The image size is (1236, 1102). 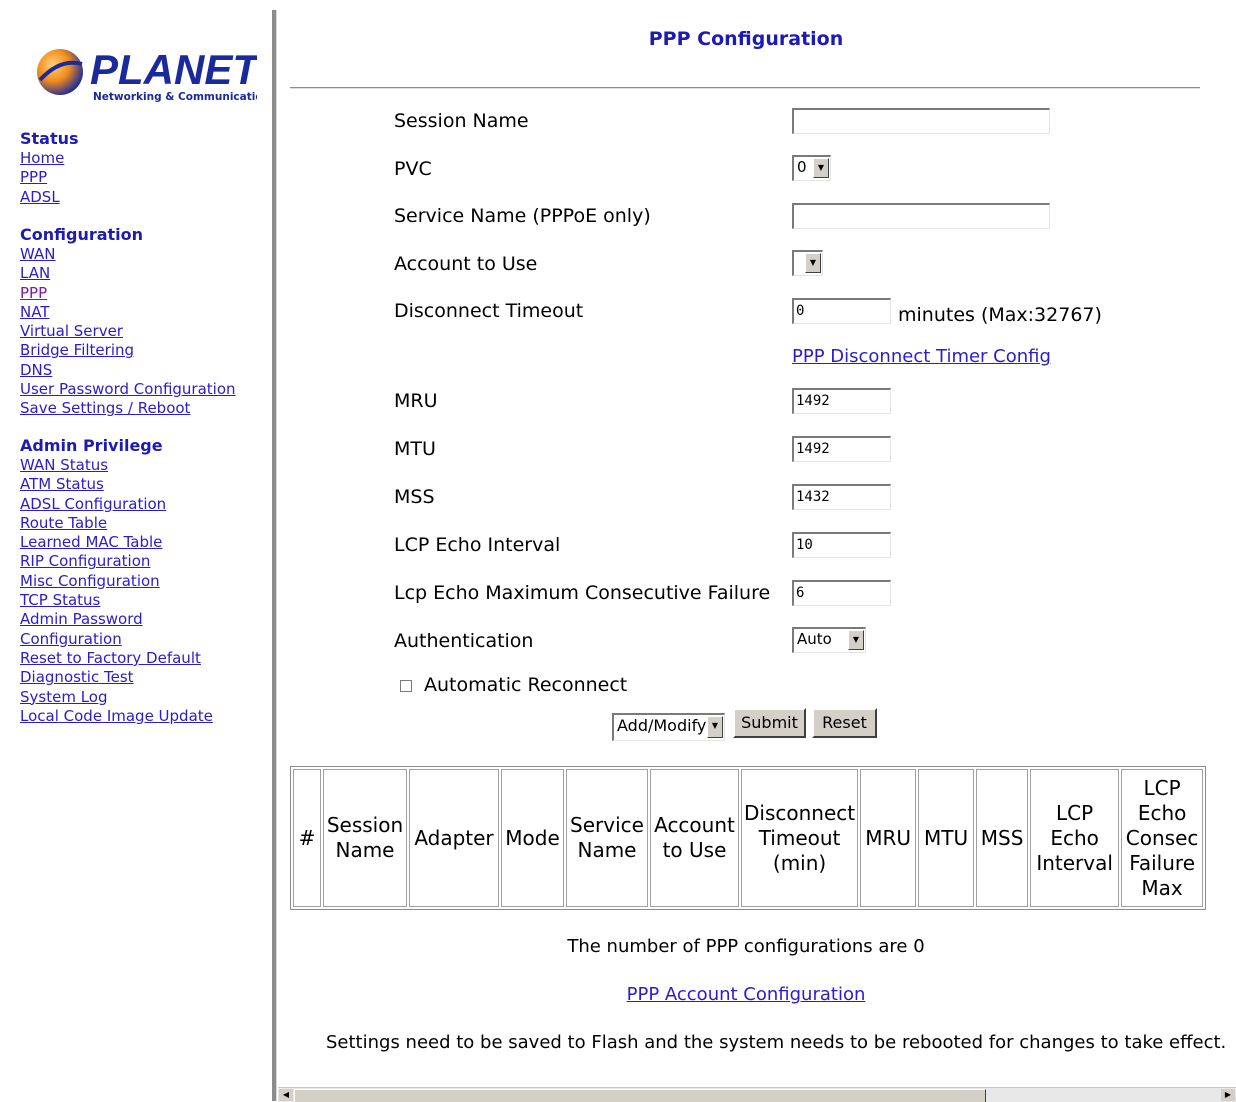 What do you see at coordinates (116, 484) in the screenshot?
I see `nav-link-atm-status: ATM Status` at bounding box center [116, 484].